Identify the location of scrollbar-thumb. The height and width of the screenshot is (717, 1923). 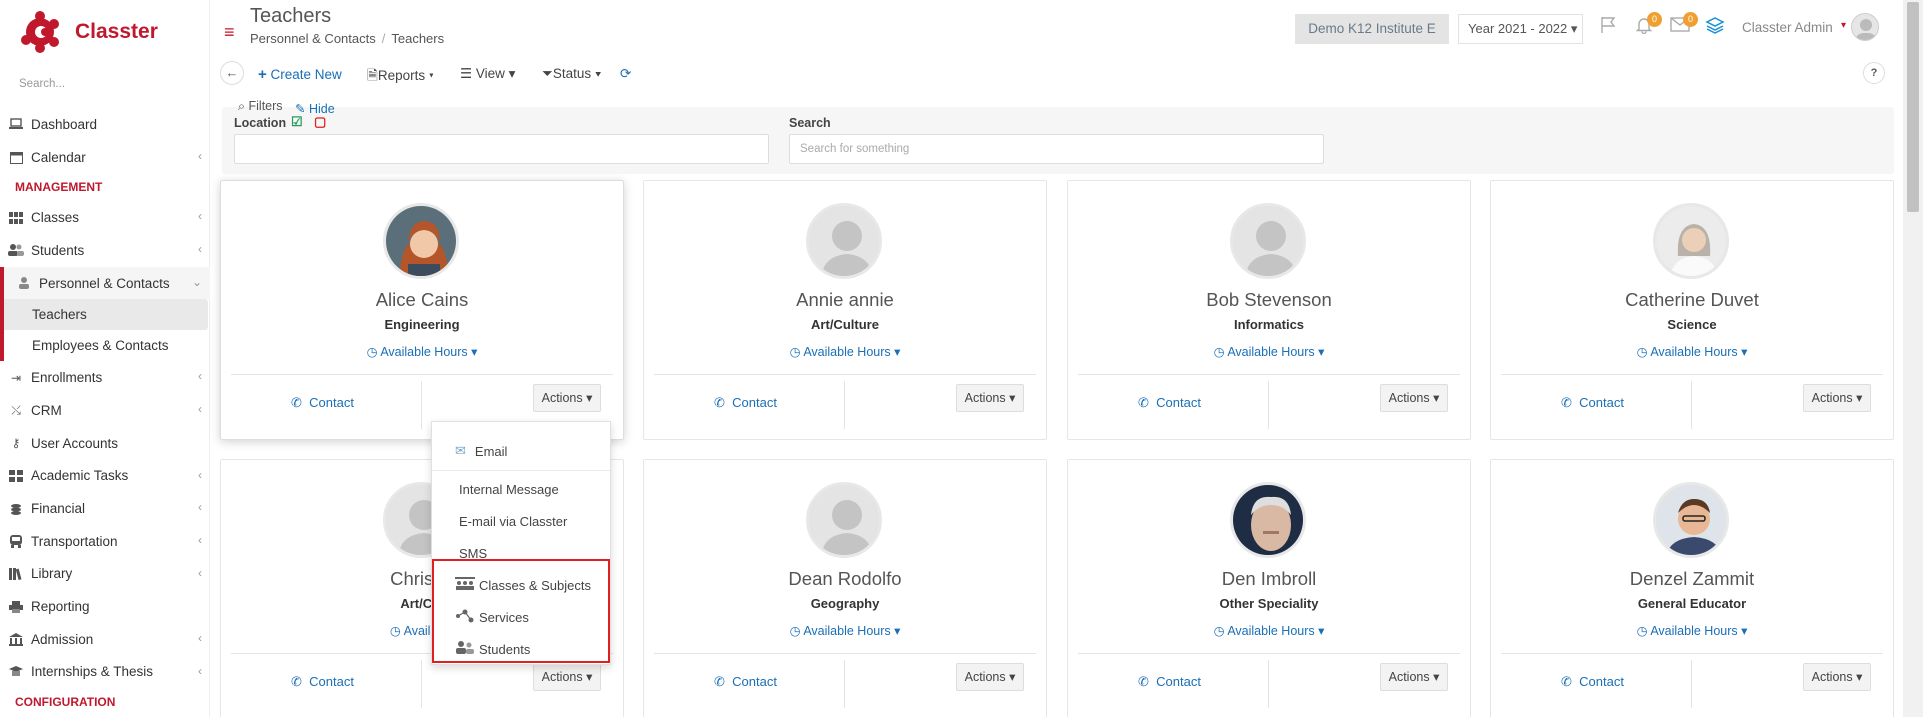
(1913, 107).